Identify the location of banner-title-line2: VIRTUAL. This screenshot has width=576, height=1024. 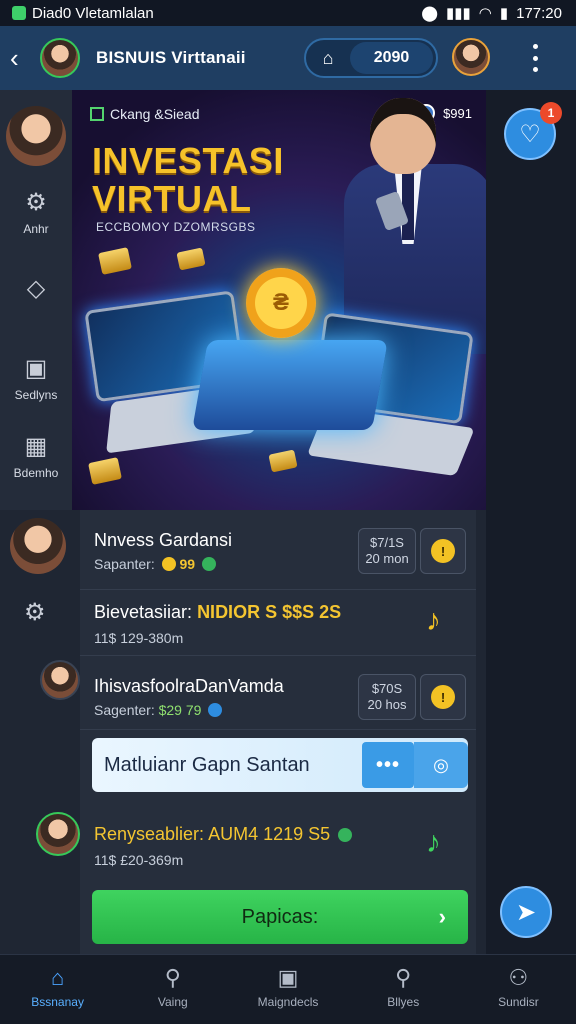
(172, 198).